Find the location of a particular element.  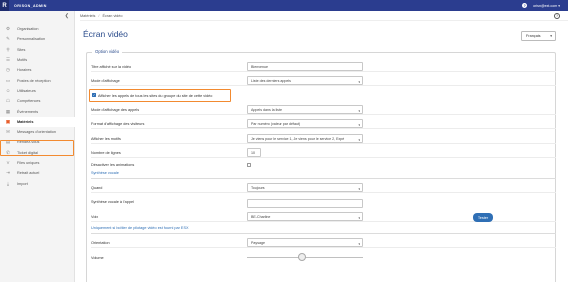

sidebar-item-ticket-digital: ✆ Ticket digital is located at coordinates (37, 153).